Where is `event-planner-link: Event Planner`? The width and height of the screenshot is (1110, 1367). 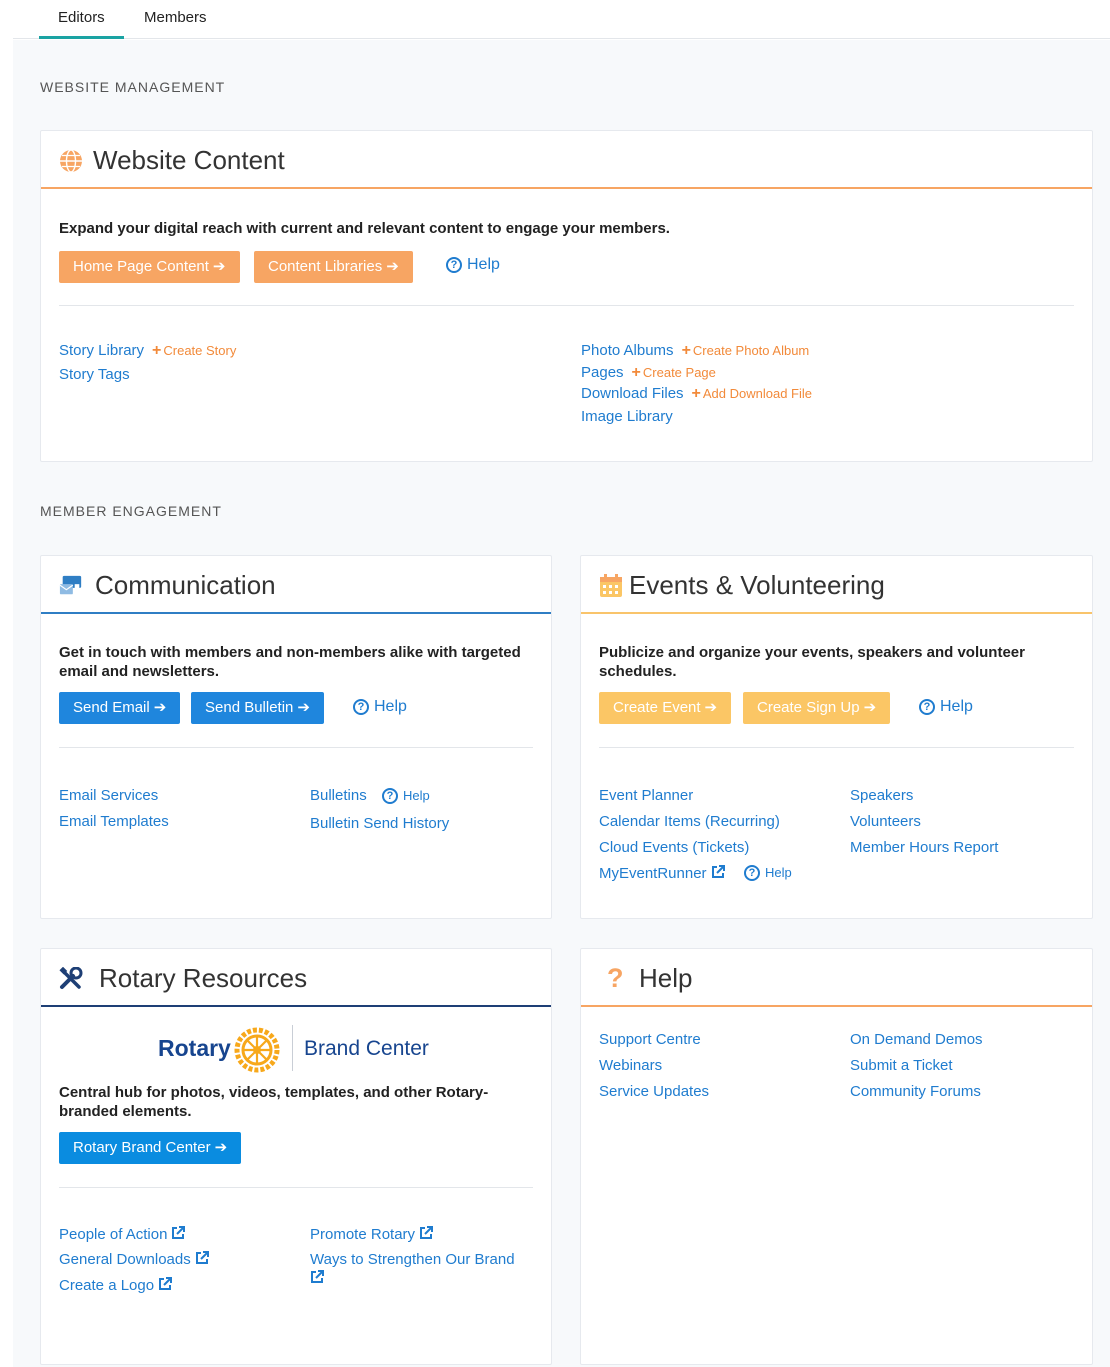 event-planner-link: Event Planner is located at coordinates (646, 795).